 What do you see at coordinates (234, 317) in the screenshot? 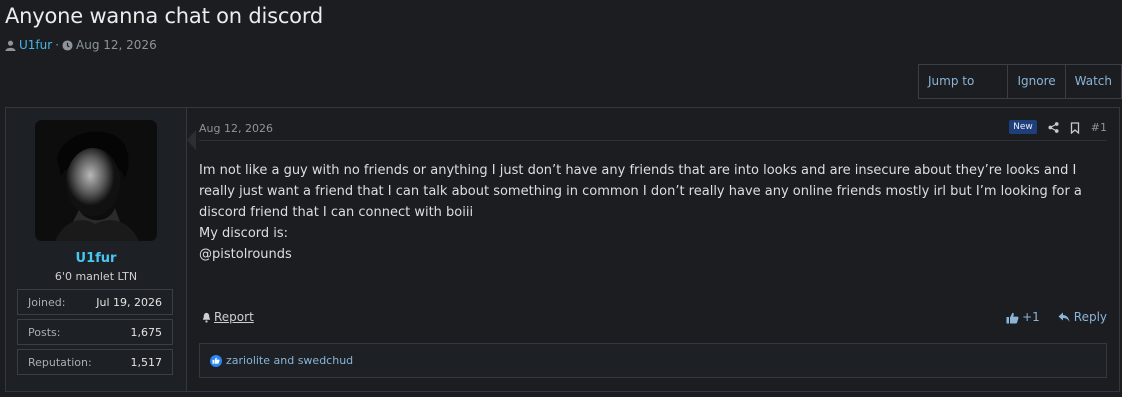
I see `report-label: Report` at bounding box center [234, 317].